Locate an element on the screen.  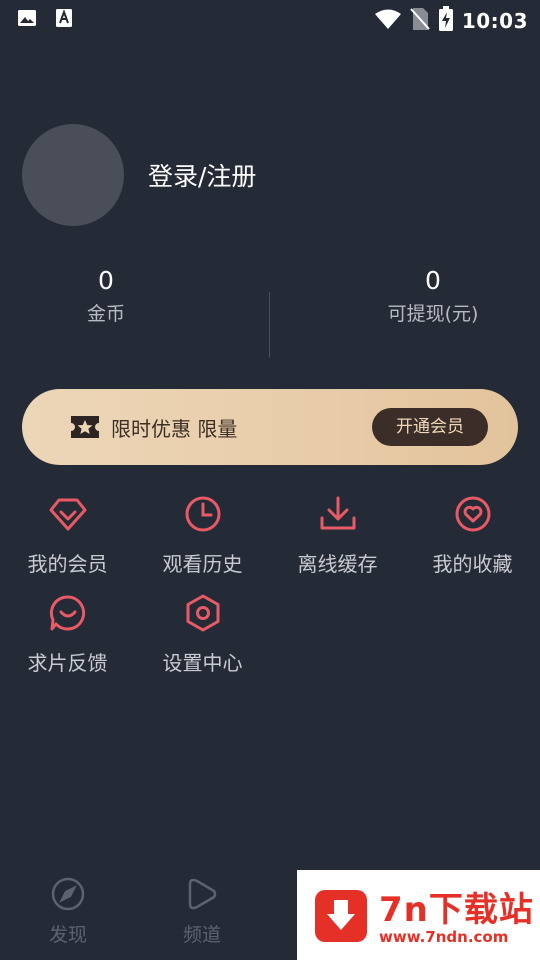
status-bar: 10:03 is located at coordinates (270, 18).